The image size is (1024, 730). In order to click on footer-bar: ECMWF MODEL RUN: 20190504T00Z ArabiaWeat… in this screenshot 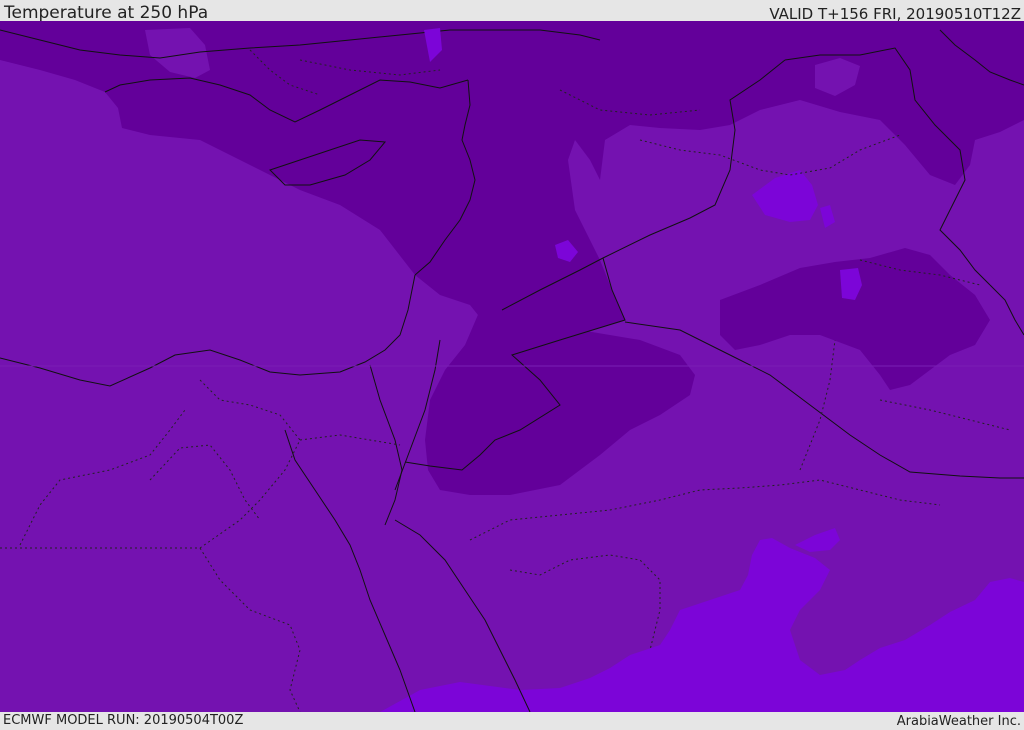, I will do `click(512, 720)`.